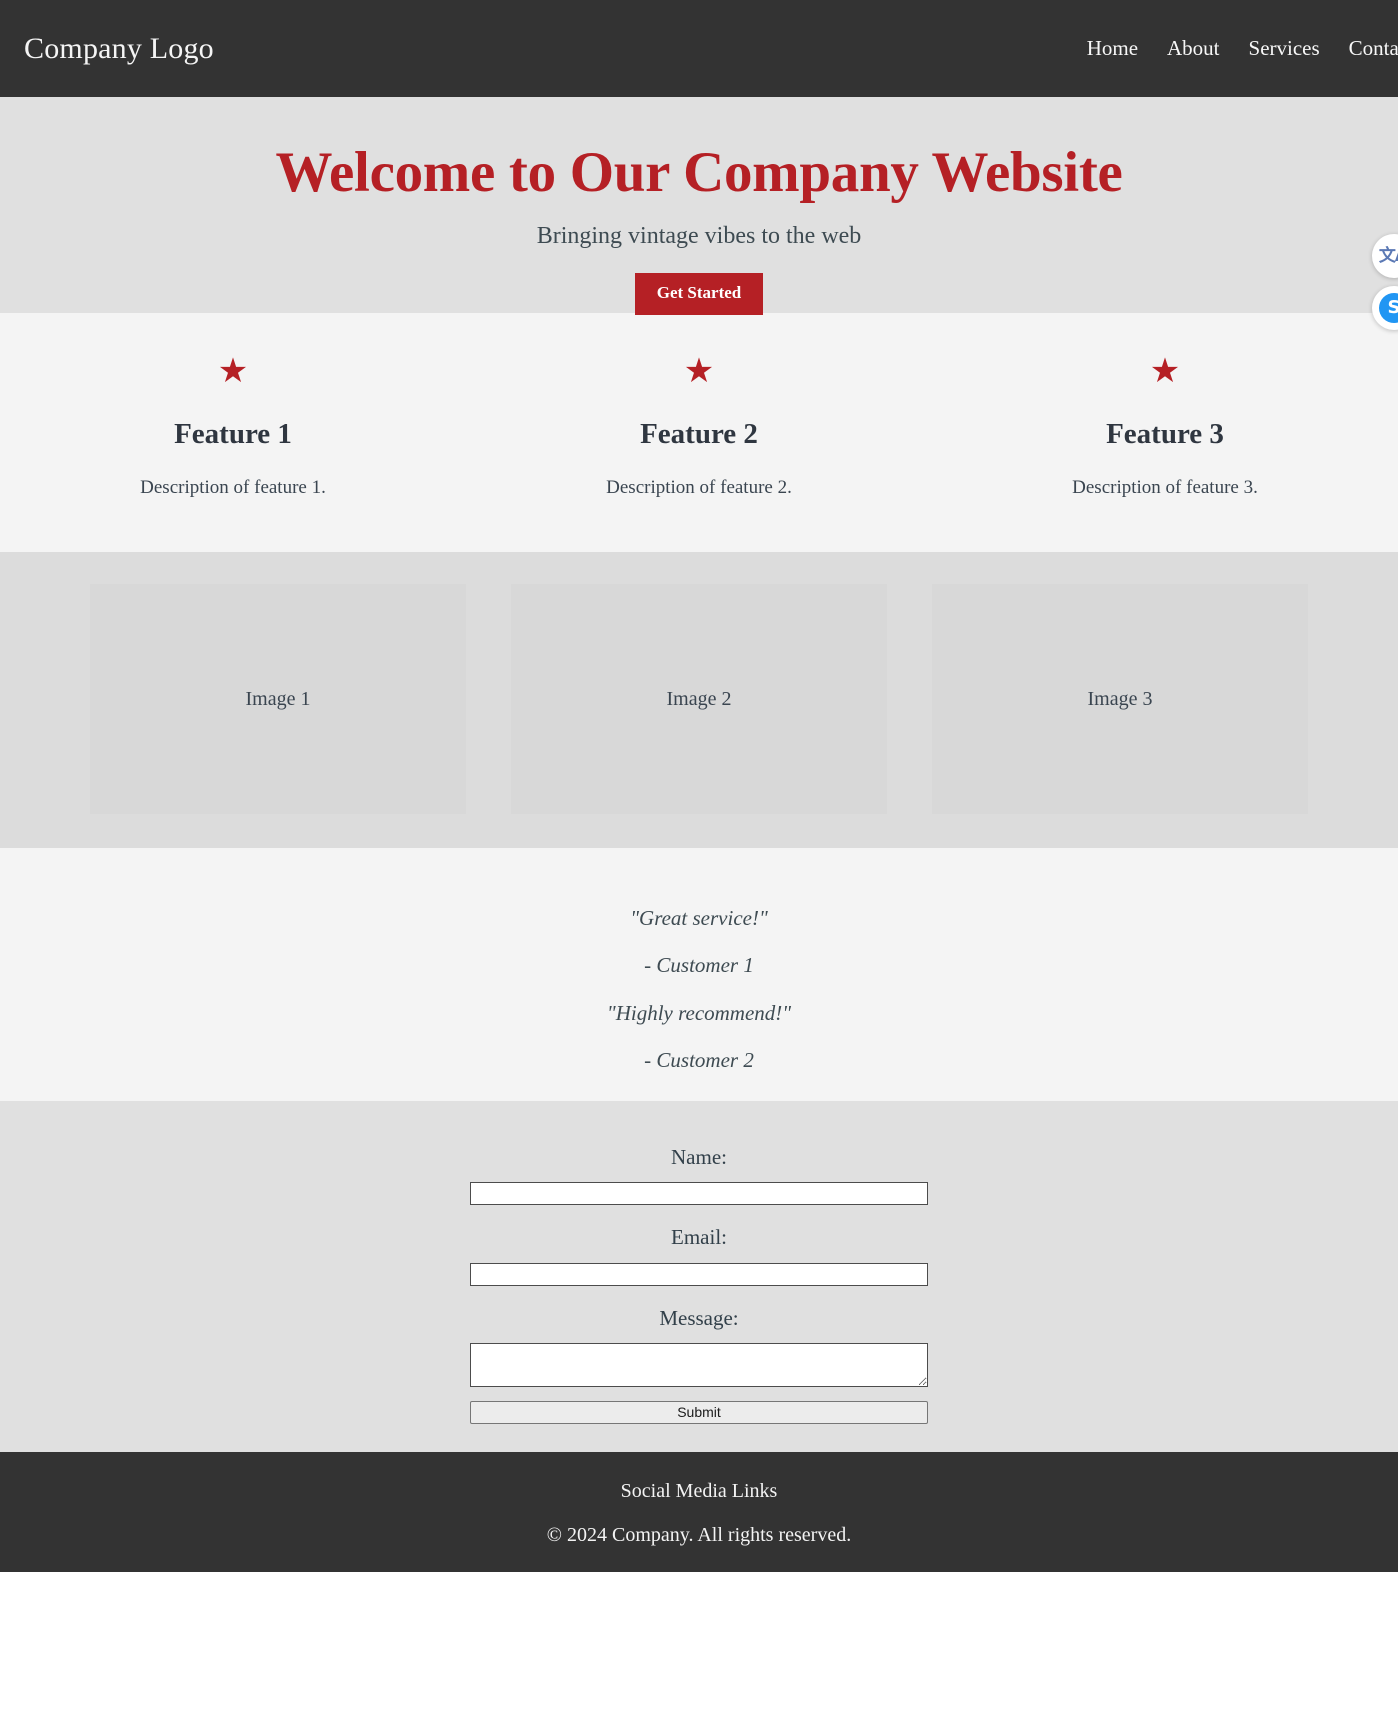 The image size is (1398, 1719). What do you see at coordinates (699, 1535) in the screenshot?
I see `copyright-text: © 2024 Company. All rights reserved.` at bounding box center [699, 1535].